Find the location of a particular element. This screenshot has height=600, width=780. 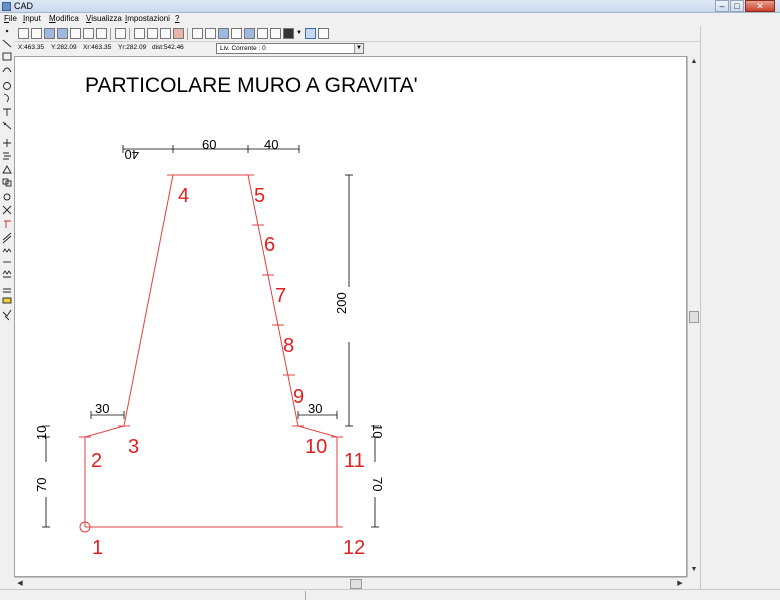

point-label-11: 11 is located at coordinates (354, 461).